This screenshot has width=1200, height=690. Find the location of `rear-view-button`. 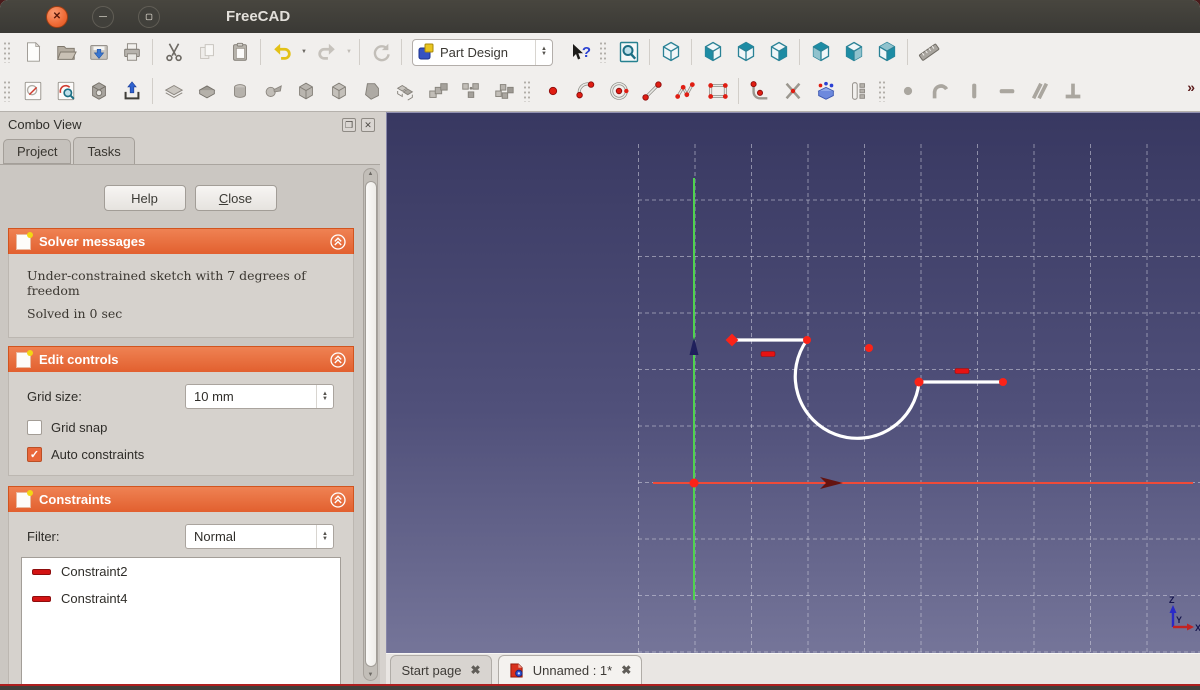

rear-view-button is located at coordinates (820, 52).